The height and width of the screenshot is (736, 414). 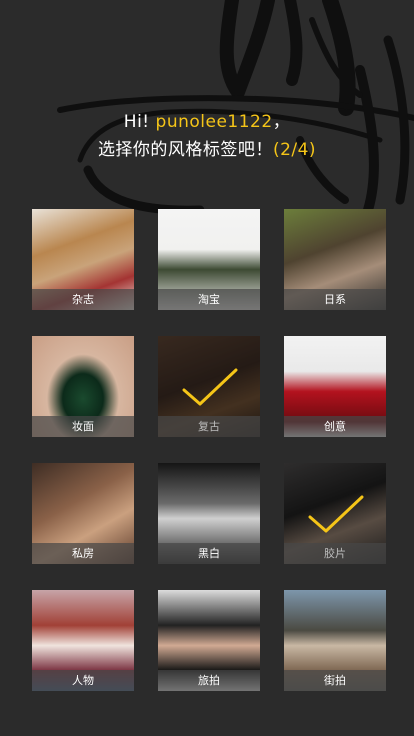 What do you see at coordinates (209, 553) in the screenshot?
I see `tag-label: 黑白` at bounding box center [209, 553].